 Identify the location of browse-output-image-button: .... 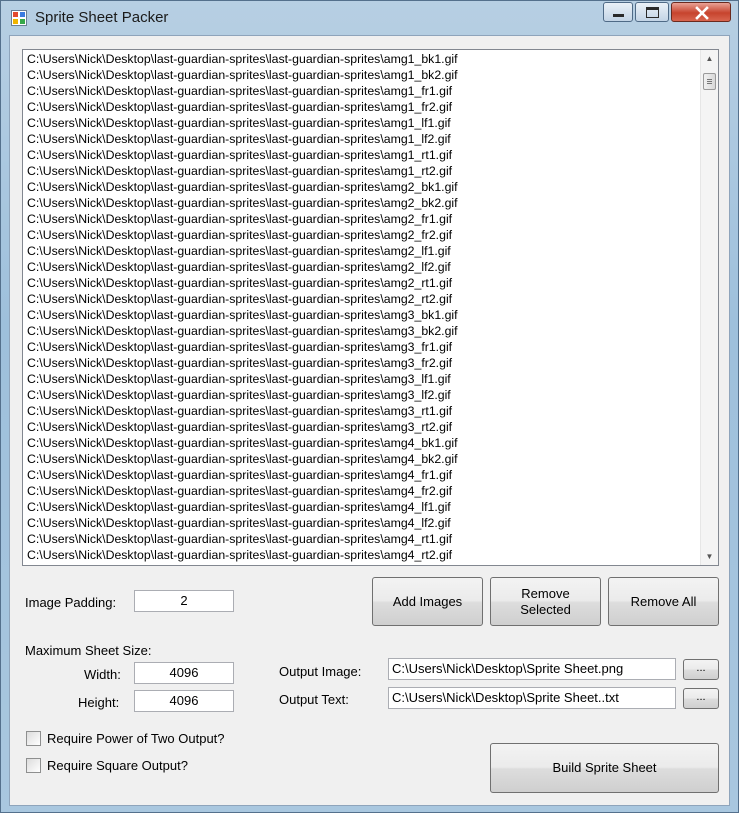
(701, 669).